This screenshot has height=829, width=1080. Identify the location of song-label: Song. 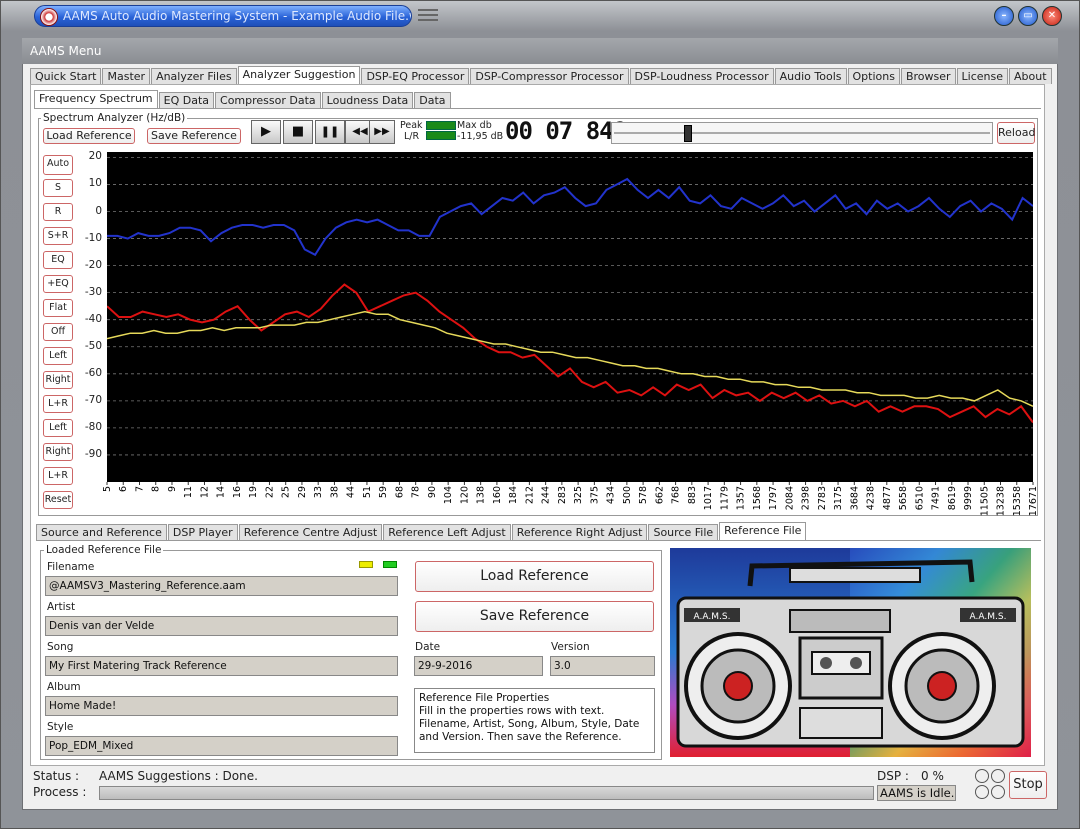
(60, 647).